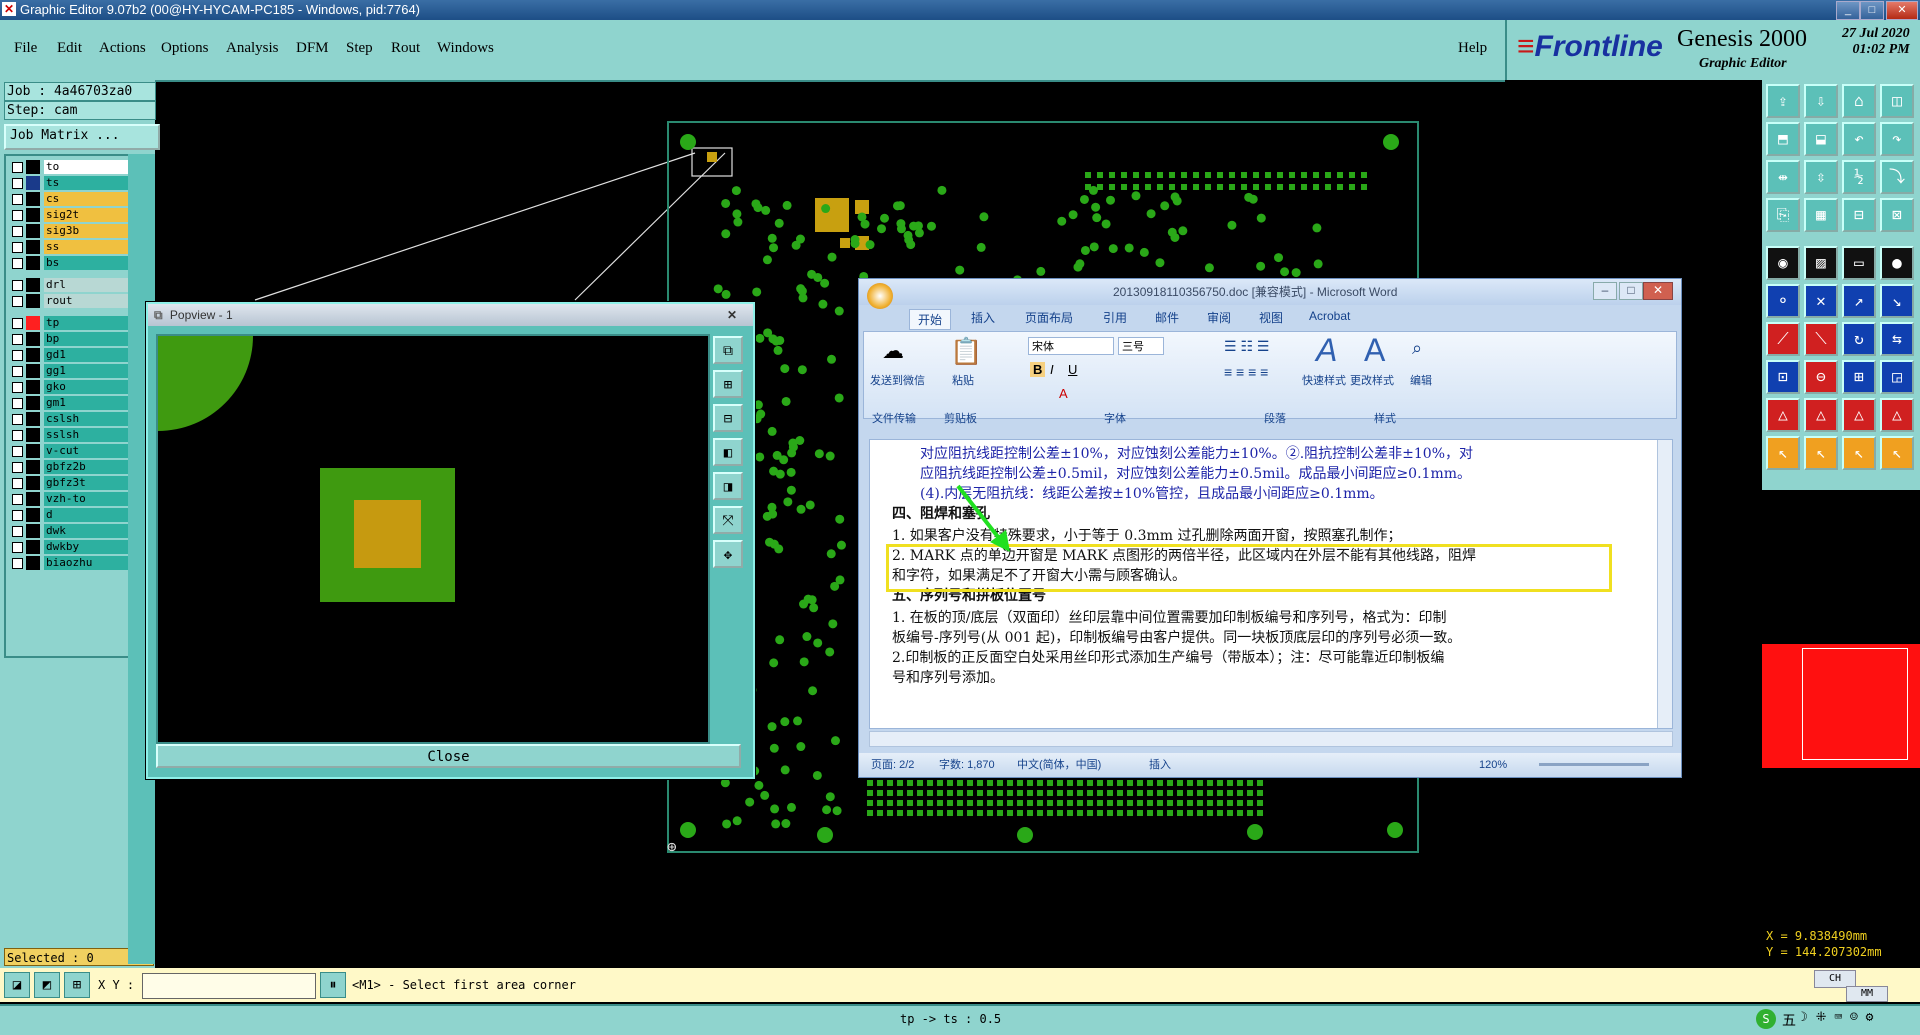 Image resolution: width=1920 pixels, height=1035 pixels. What do you see at coordinates (1049, 317) in the screenshot?
I see `tab-layout: 页面布局` at bounding box center [1049, 317].